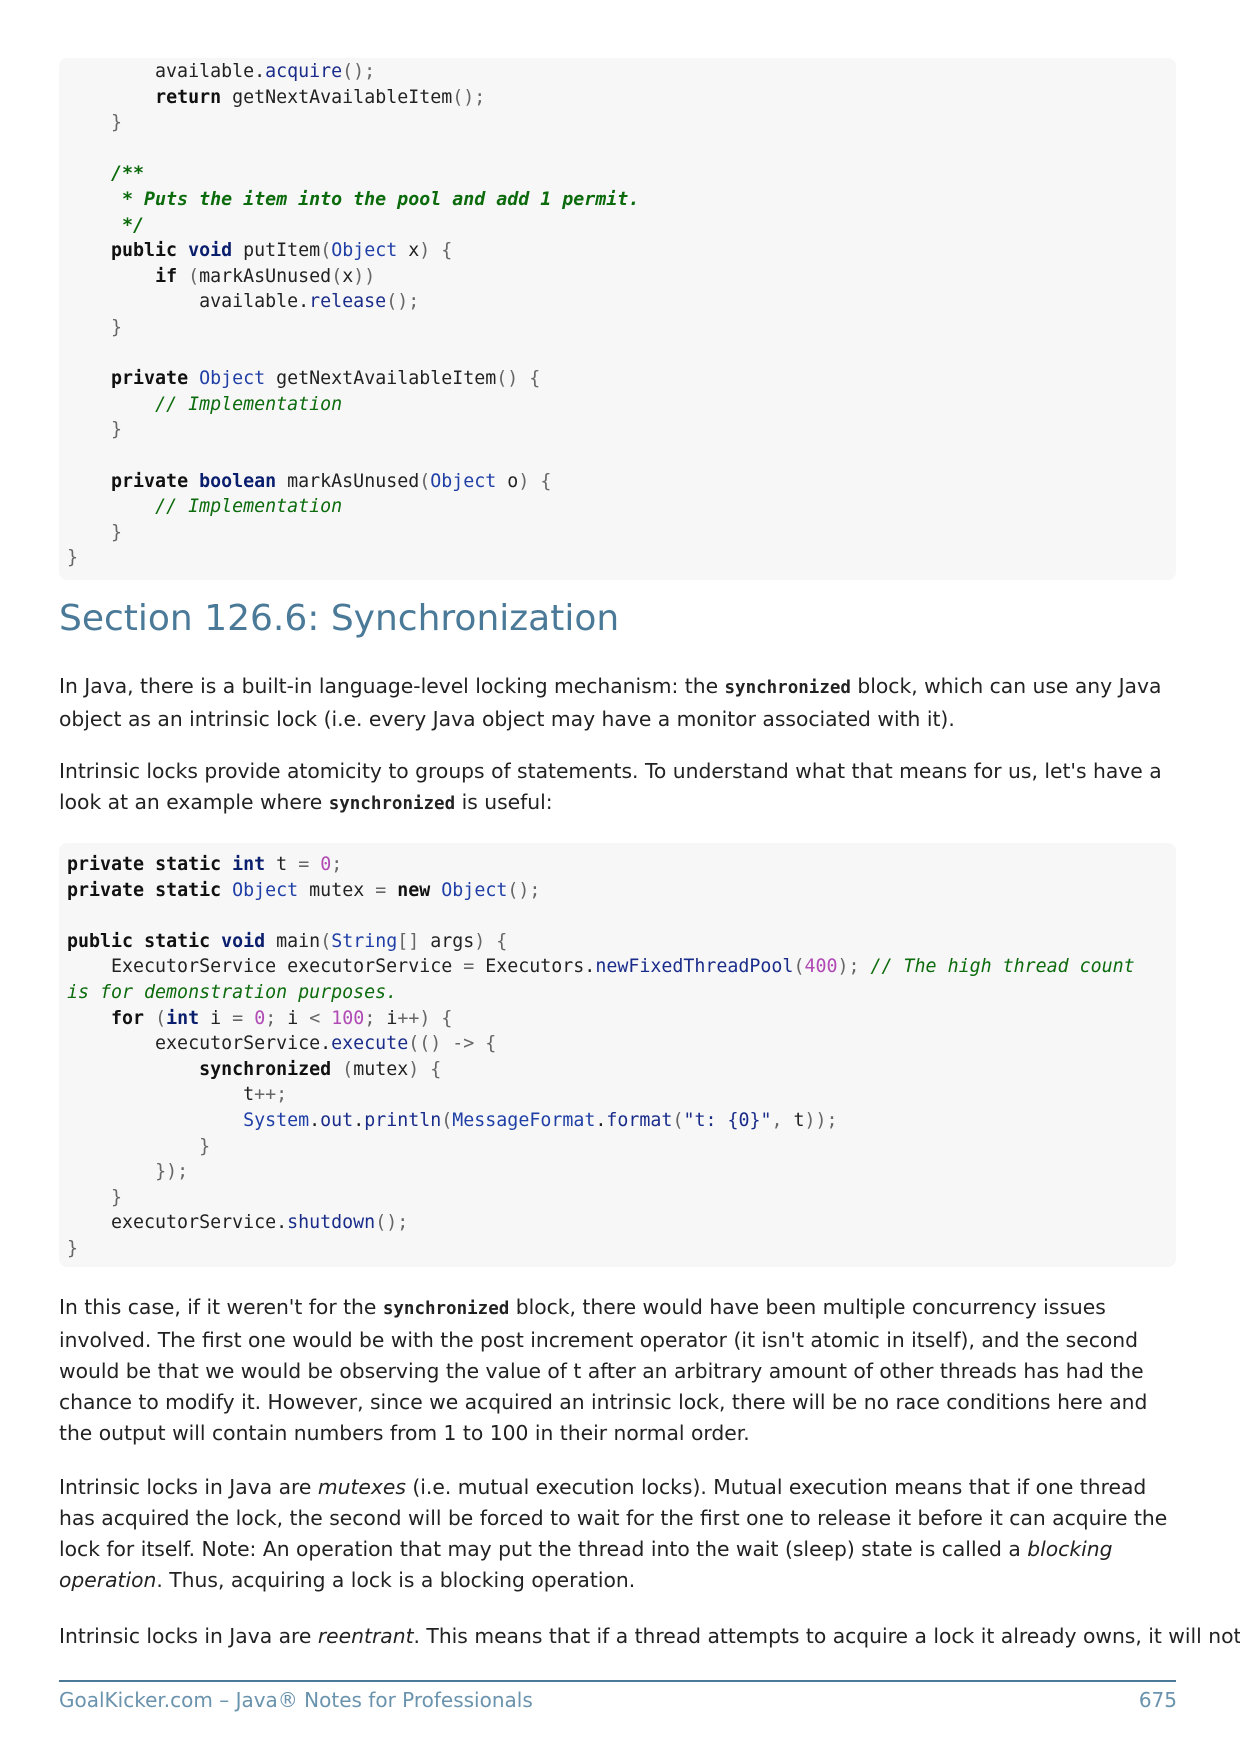 Image resolution: width=1240 pixels, height=1754 pixels. I want to click on code-line: available.acquire();, so click(221, 71).